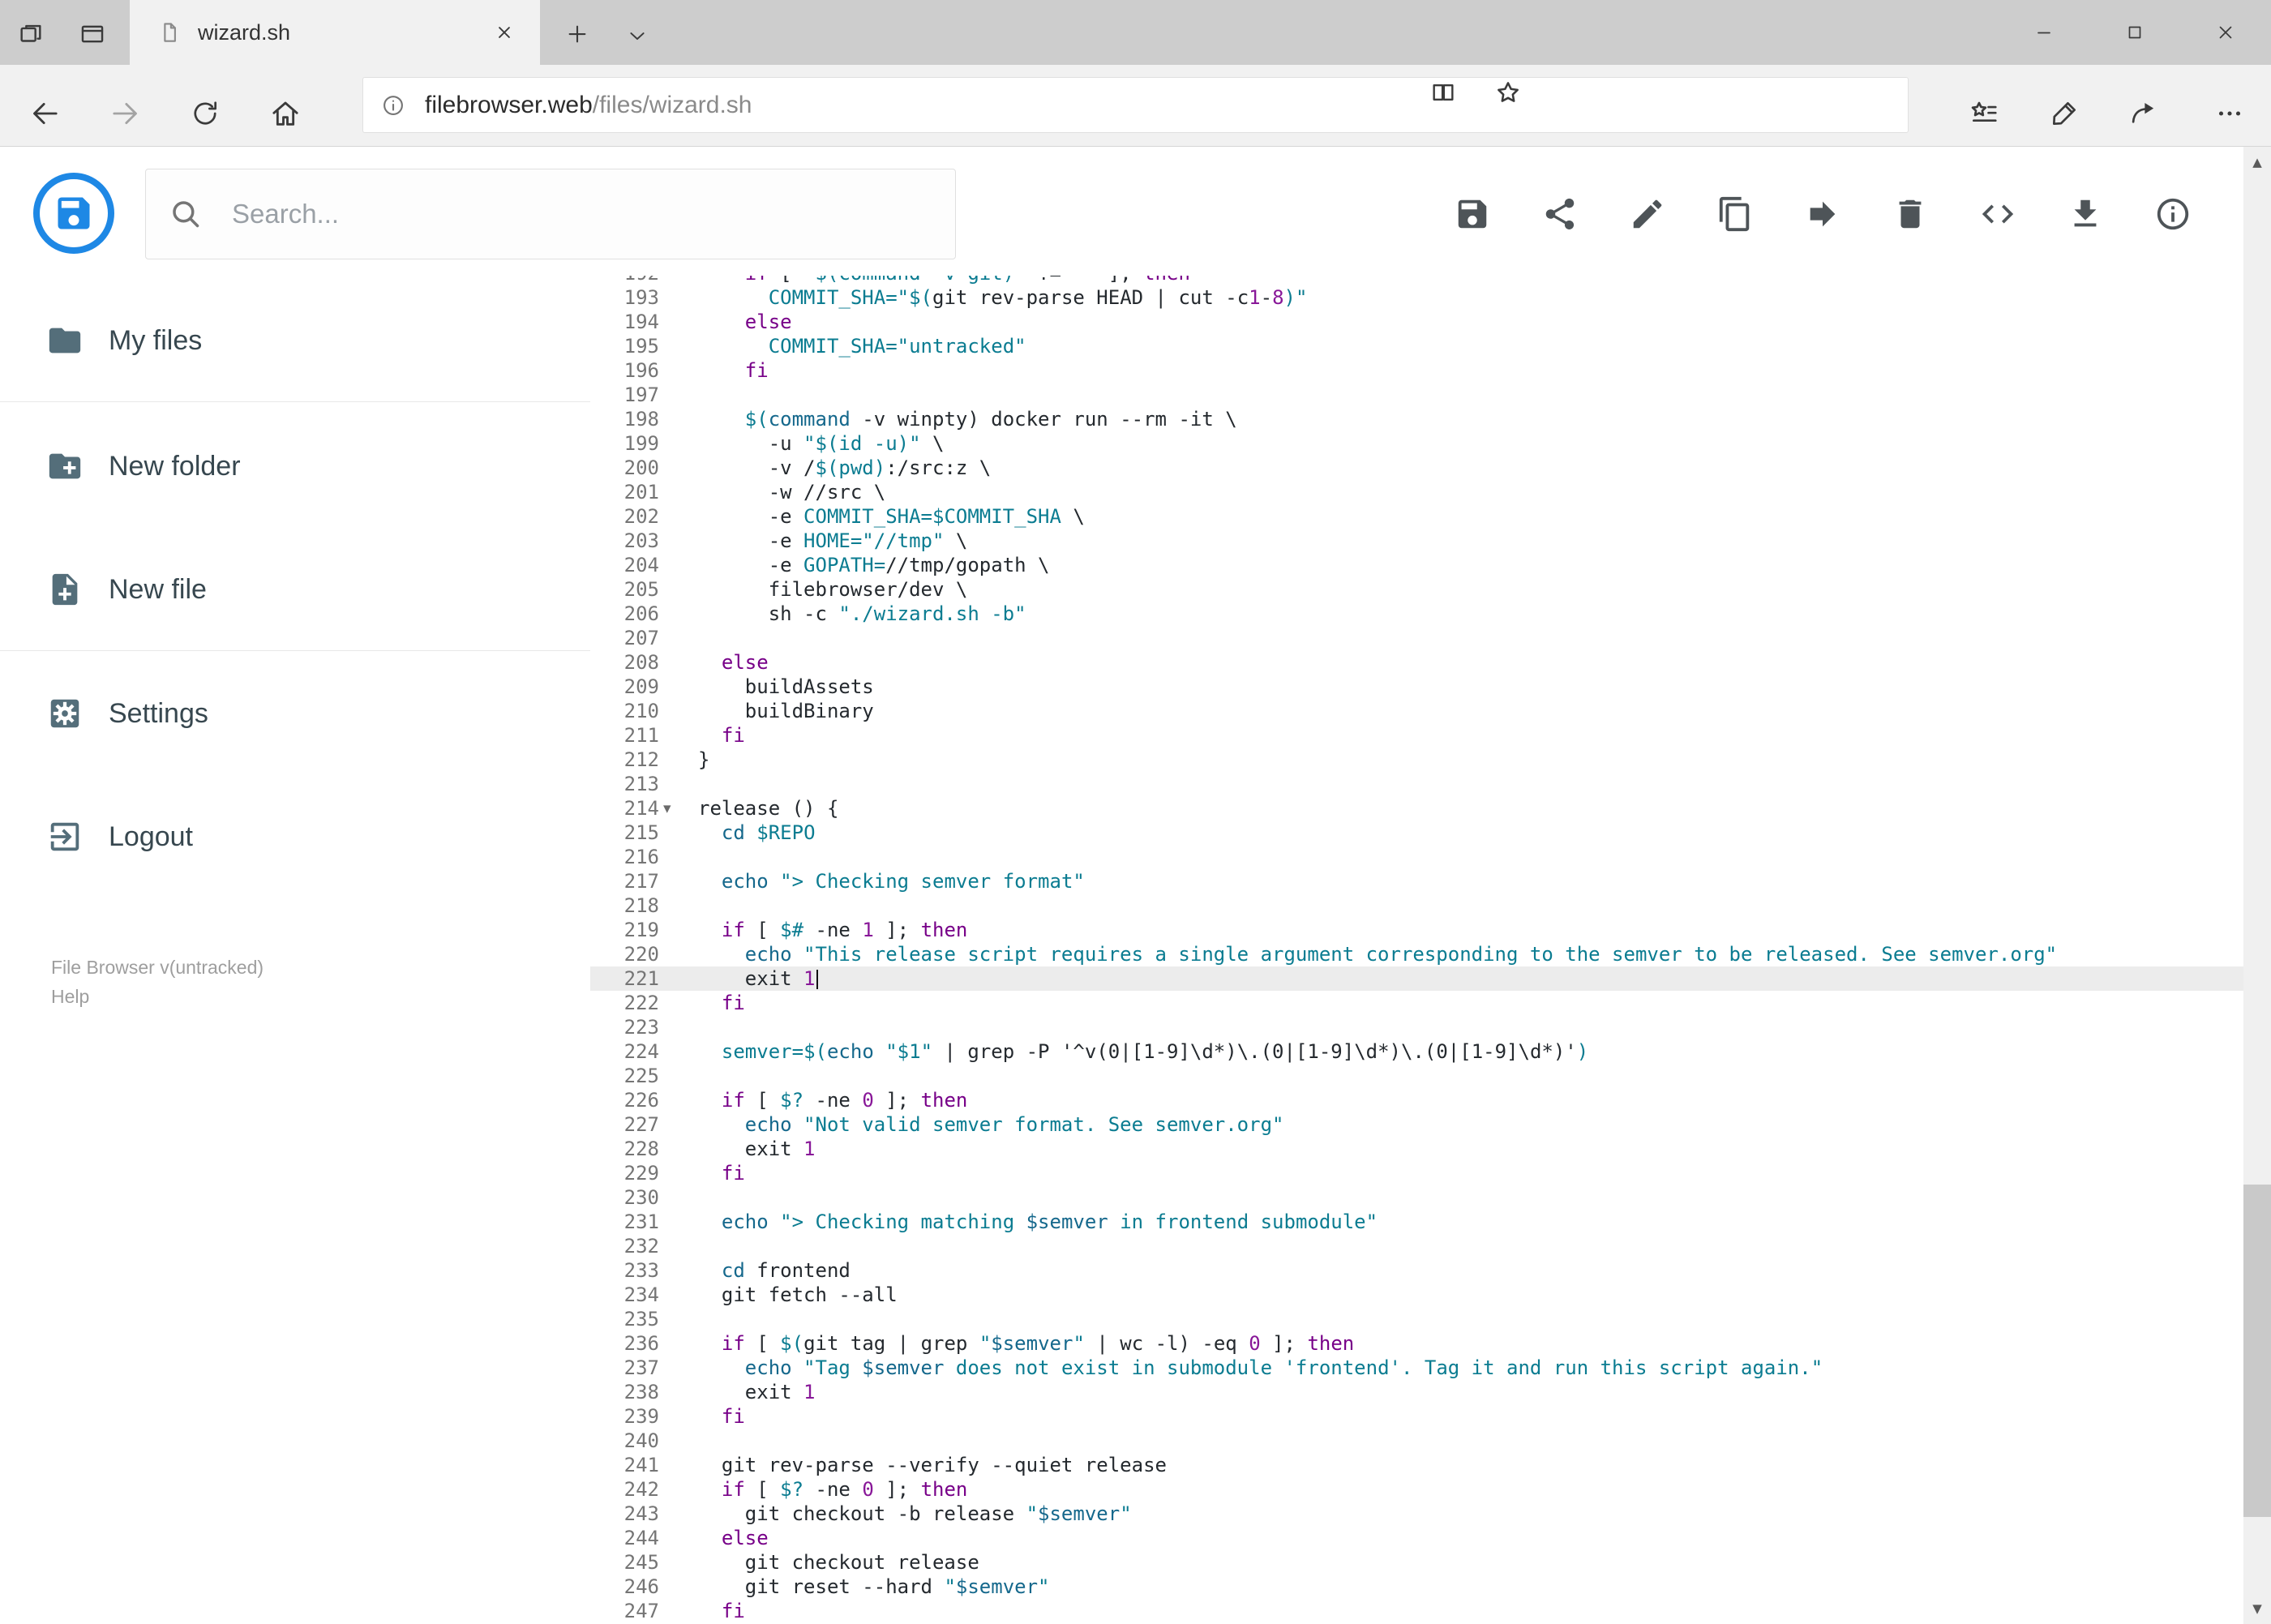 The height and width of the screenshot is (1624, 2271). Describe the element at coordinates (2229, 113) in the screenshot. I see `more-button` at that location.